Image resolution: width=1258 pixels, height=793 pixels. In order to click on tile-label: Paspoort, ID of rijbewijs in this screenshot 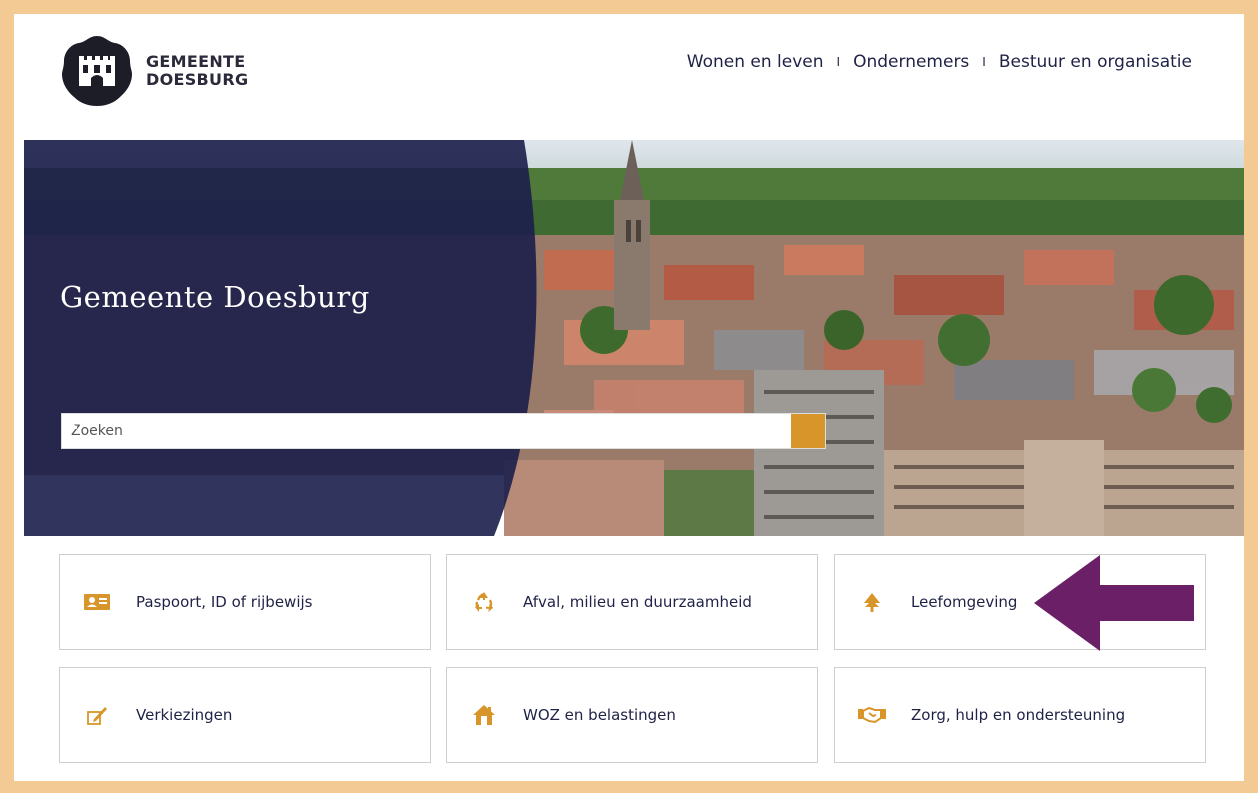, I will do `click(224, 602)`.